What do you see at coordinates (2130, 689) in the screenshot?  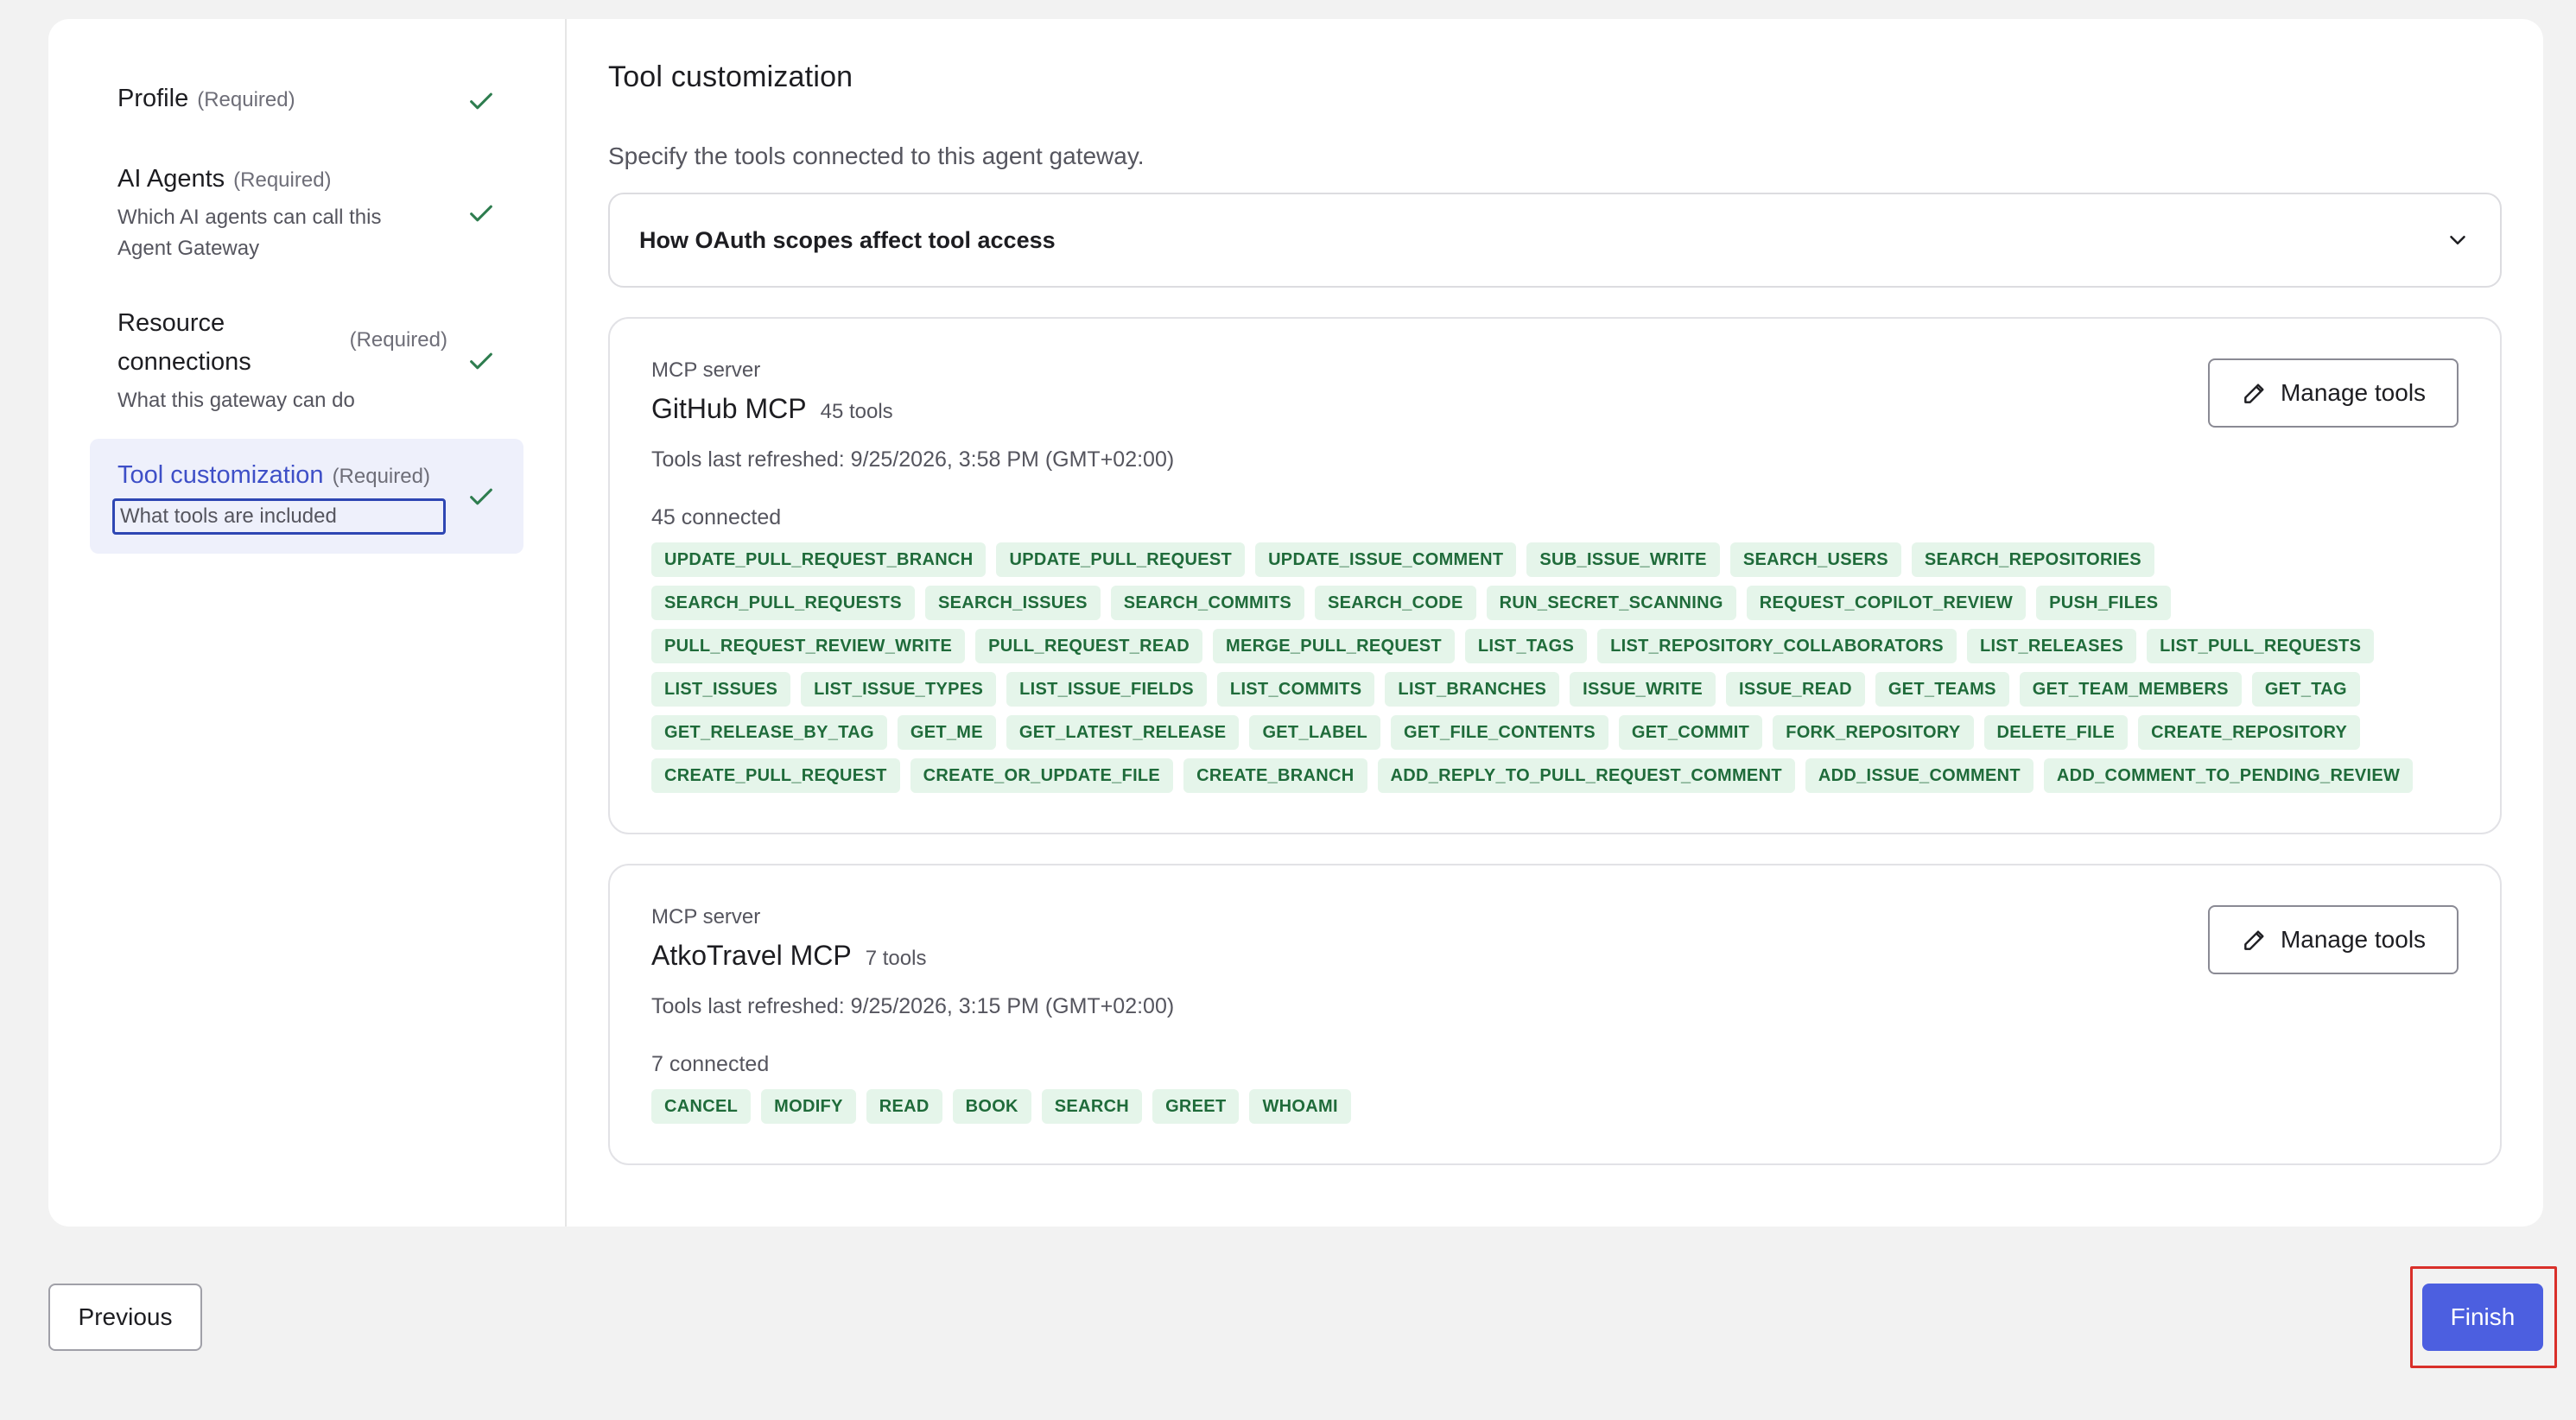 I see `tool-chip: GET_TEAM_MEMBERS` at bounding box center [2130, 689].